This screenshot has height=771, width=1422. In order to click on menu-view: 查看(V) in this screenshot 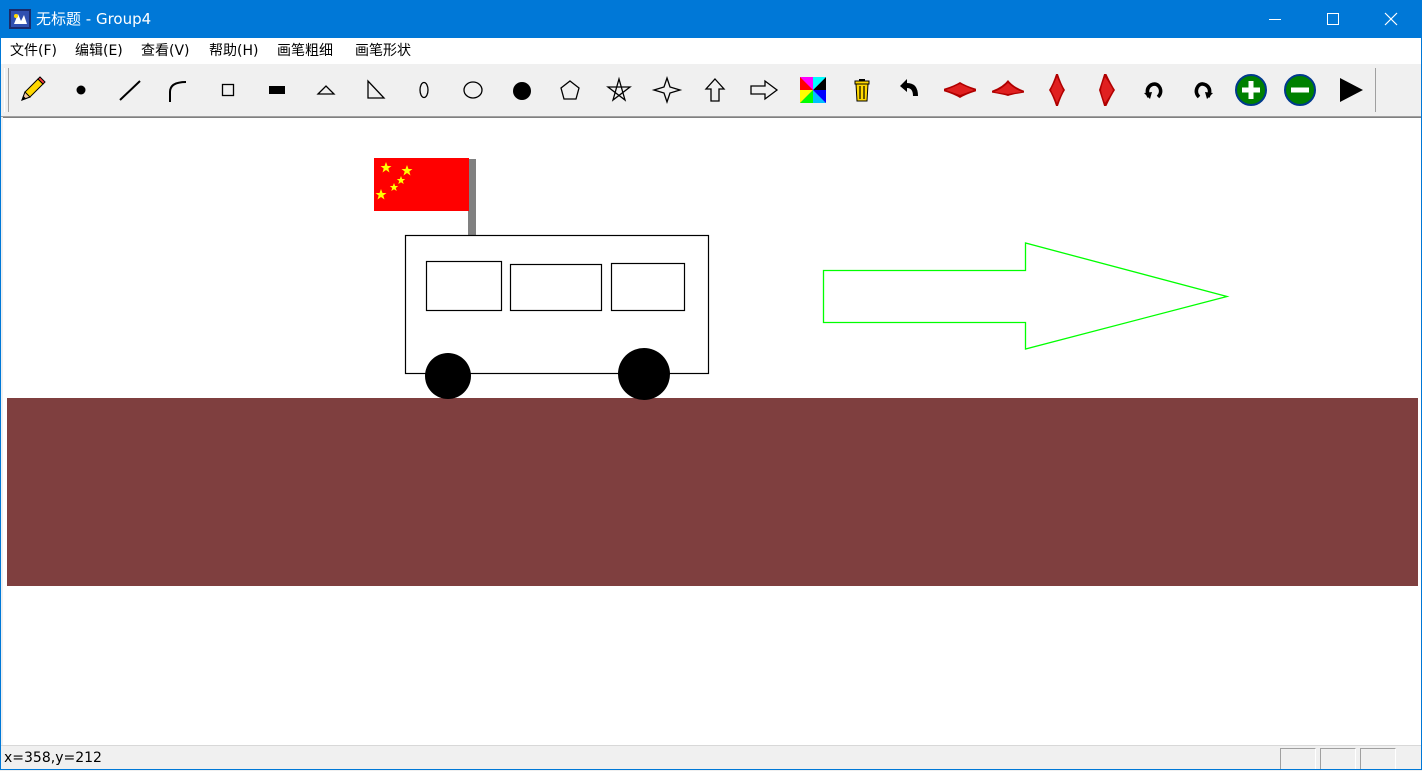, I will do `click(165, 51)`.